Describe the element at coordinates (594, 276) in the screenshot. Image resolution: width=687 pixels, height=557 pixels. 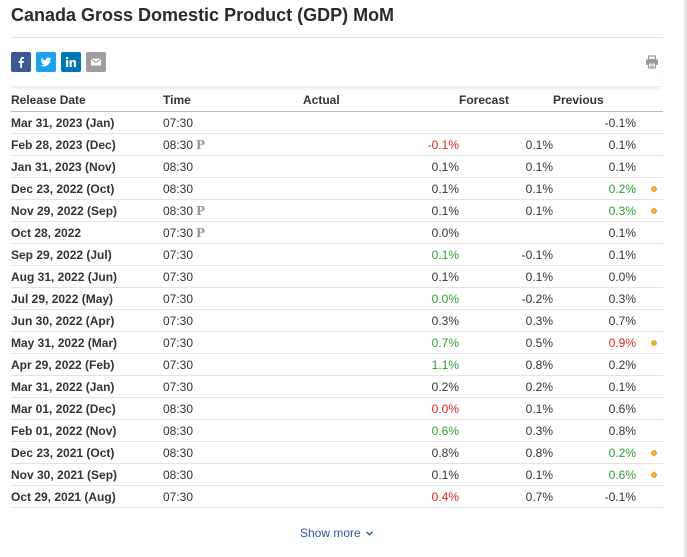
I see `previous-cell: 0.0%` at that location.